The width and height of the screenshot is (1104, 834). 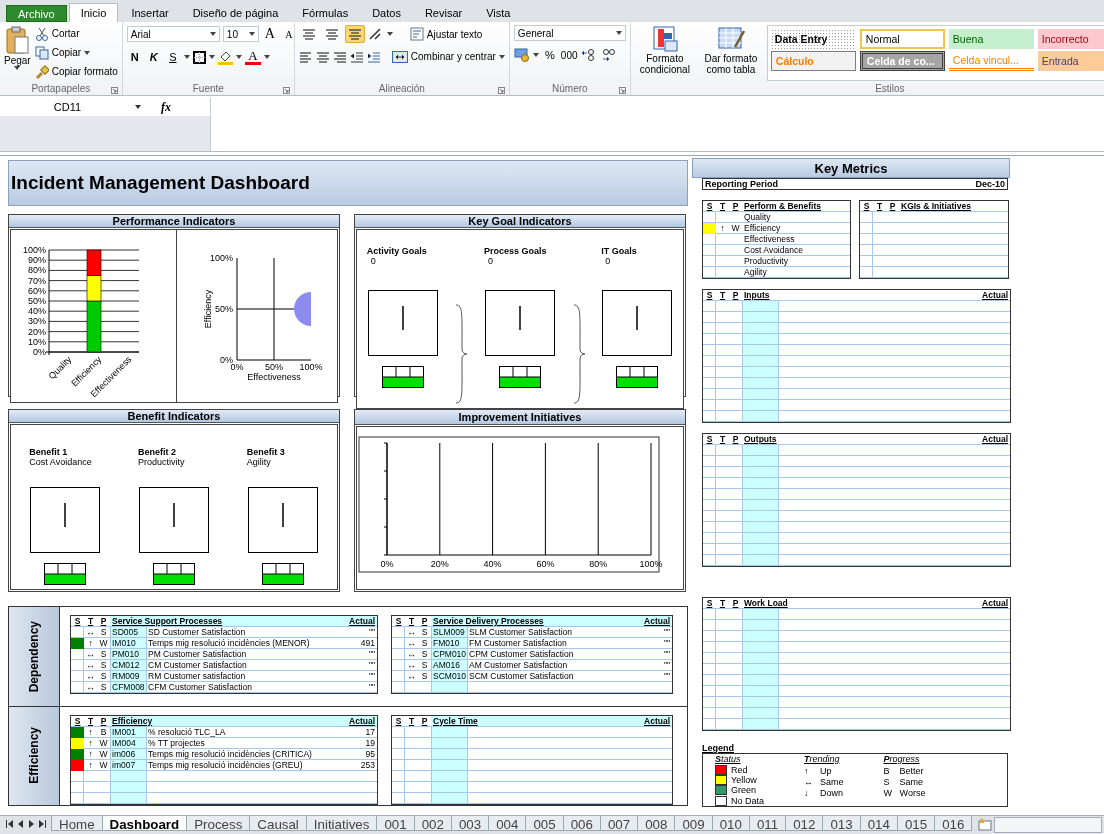 I want to click on italic-button: K, so click(x=153, y=57).